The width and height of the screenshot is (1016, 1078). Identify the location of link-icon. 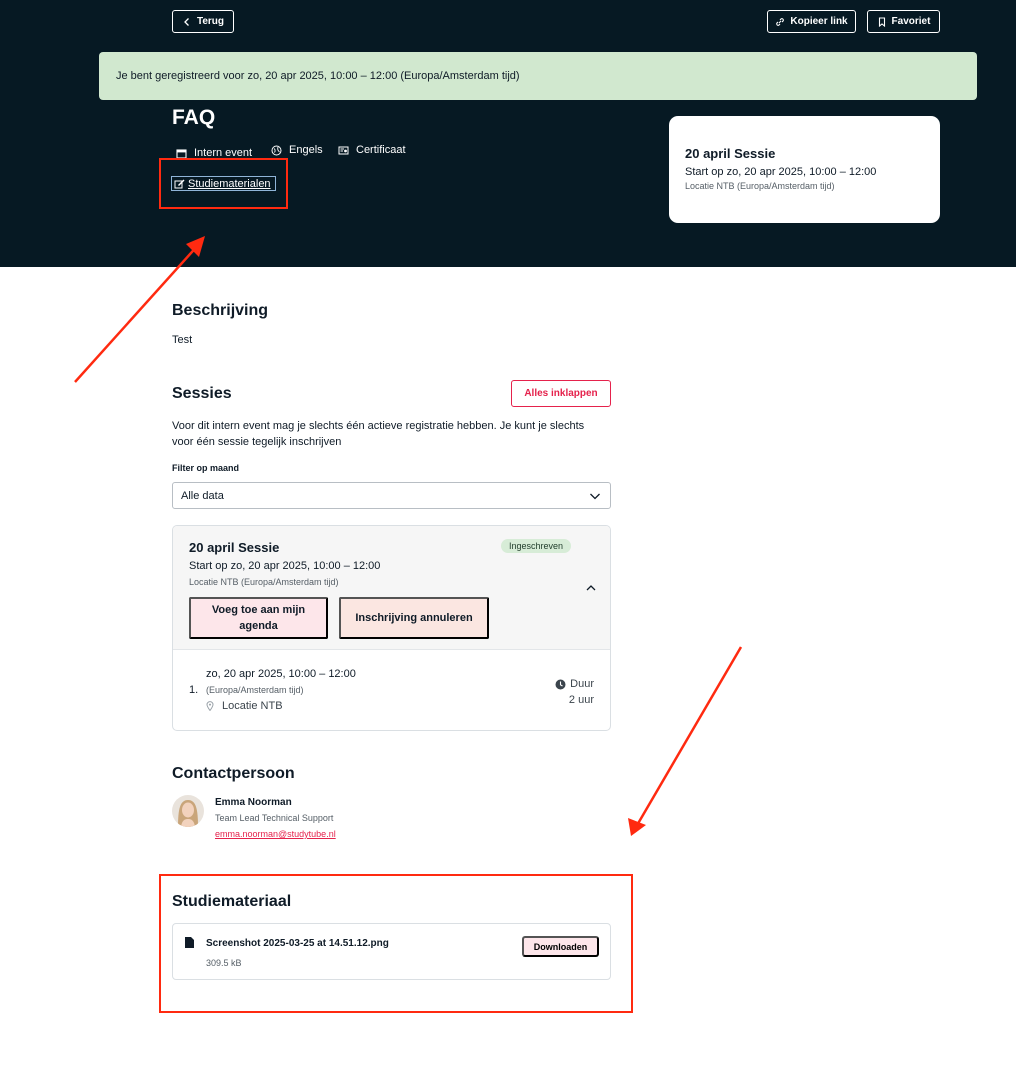
(780, 21).